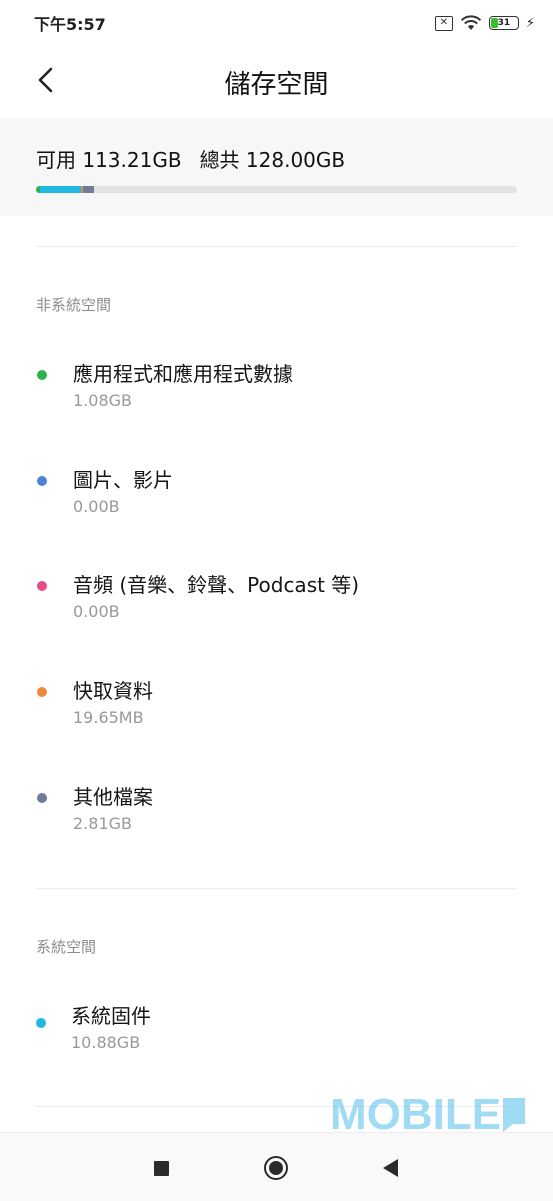 This screenshot has width=553, height=1201. What do you see at coordinates (106, 1042) in the screenshot?
I see `item-size: 10.88GB` at bounding box center [106, 1042].